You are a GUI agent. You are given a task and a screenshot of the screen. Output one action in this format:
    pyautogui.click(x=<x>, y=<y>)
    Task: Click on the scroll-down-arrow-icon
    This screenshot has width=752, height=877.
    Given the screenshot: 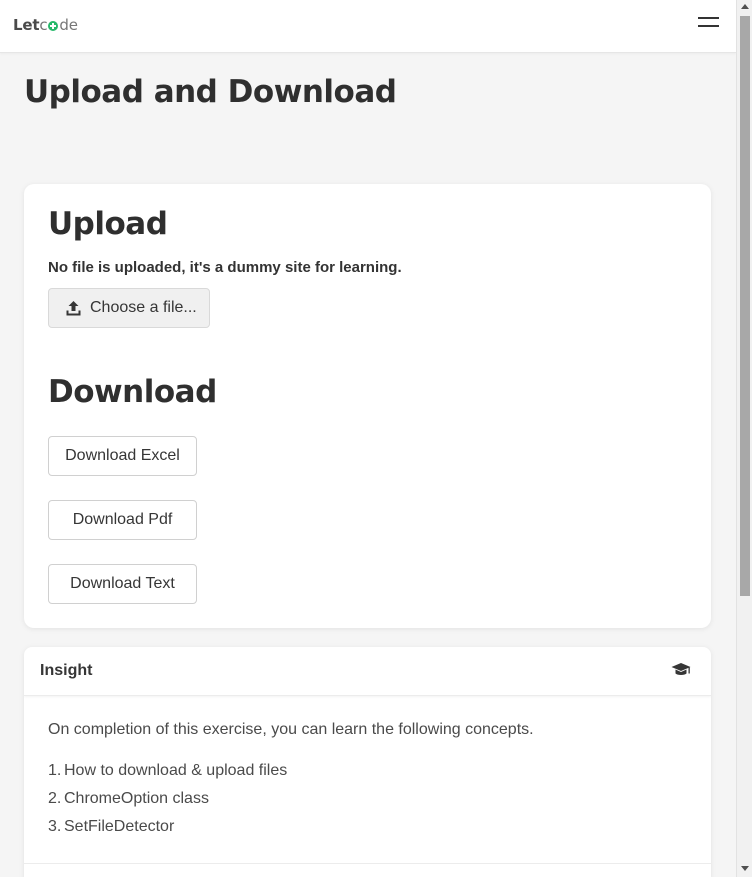 What is the action you would take?
    pyautogui.click(x=745, y=868)
    